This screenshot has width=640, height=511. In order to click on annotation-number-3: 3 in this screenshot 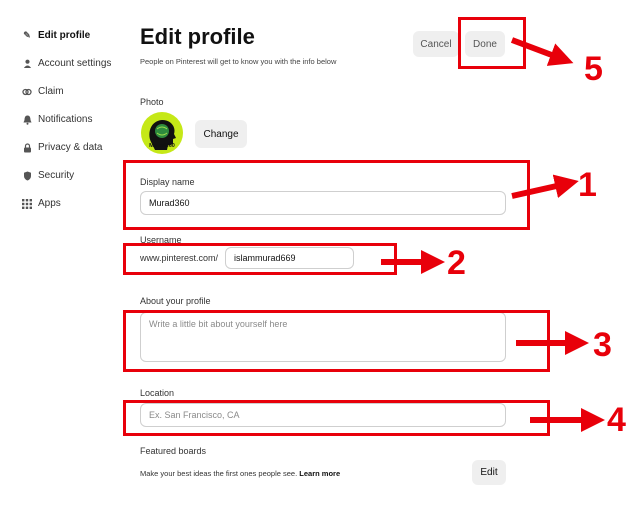, I will do `click(602, 345)`.